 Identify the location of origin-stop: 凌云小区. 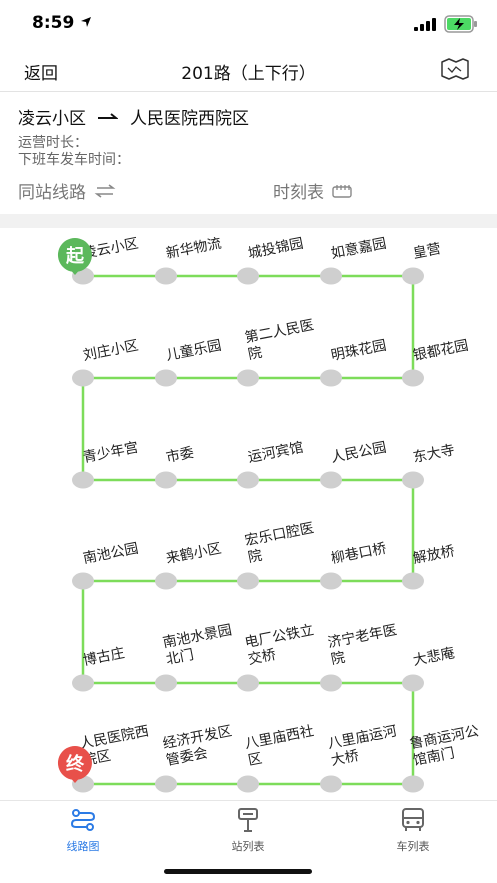
(52, 119).